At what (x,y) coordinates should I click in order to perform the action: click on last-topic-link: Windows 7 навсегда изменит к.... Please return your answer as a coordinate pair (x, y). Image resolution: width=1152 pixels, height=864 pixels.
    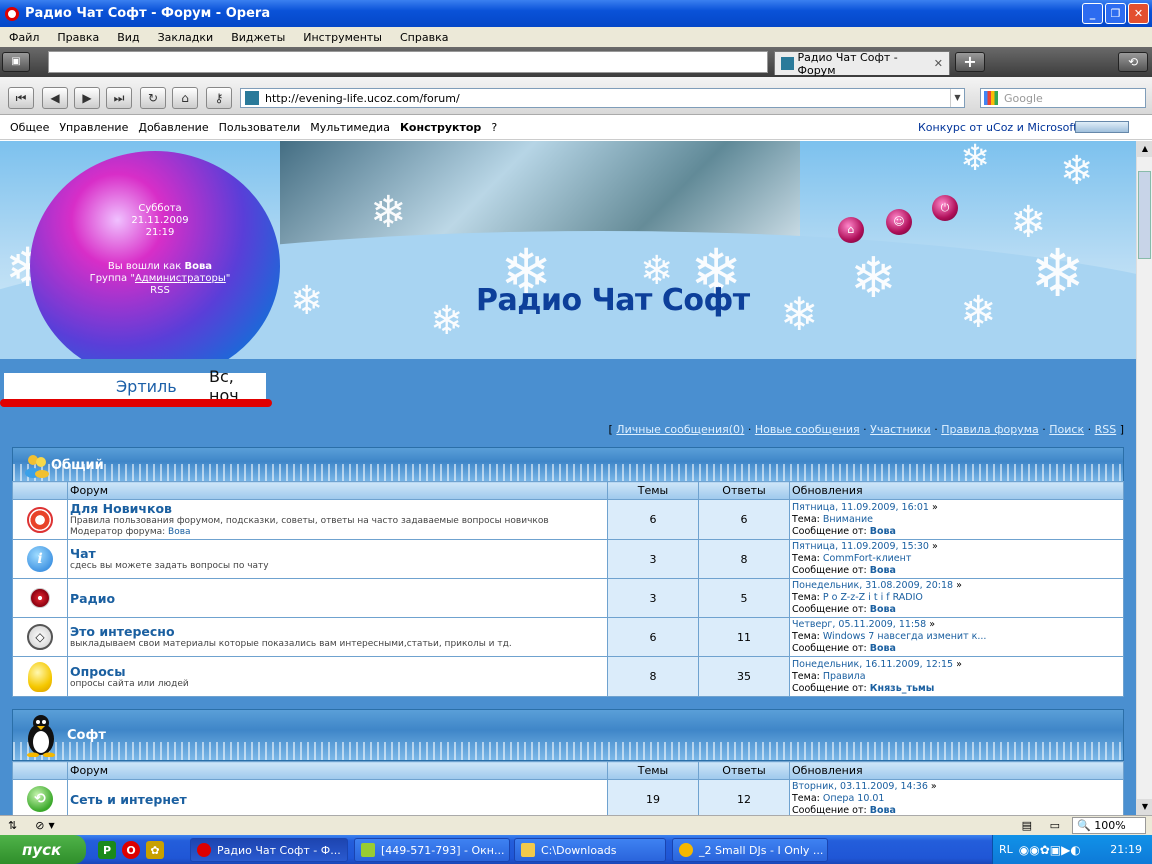
    Looking at the image, I should click on (905, 636).